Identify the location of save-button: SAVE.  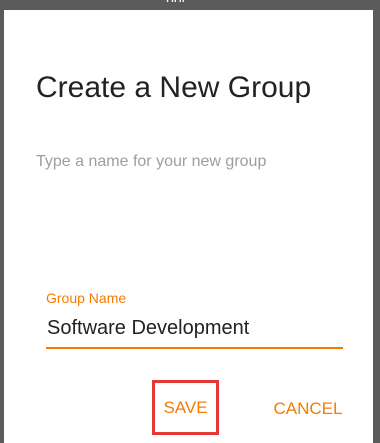
(185, 407).